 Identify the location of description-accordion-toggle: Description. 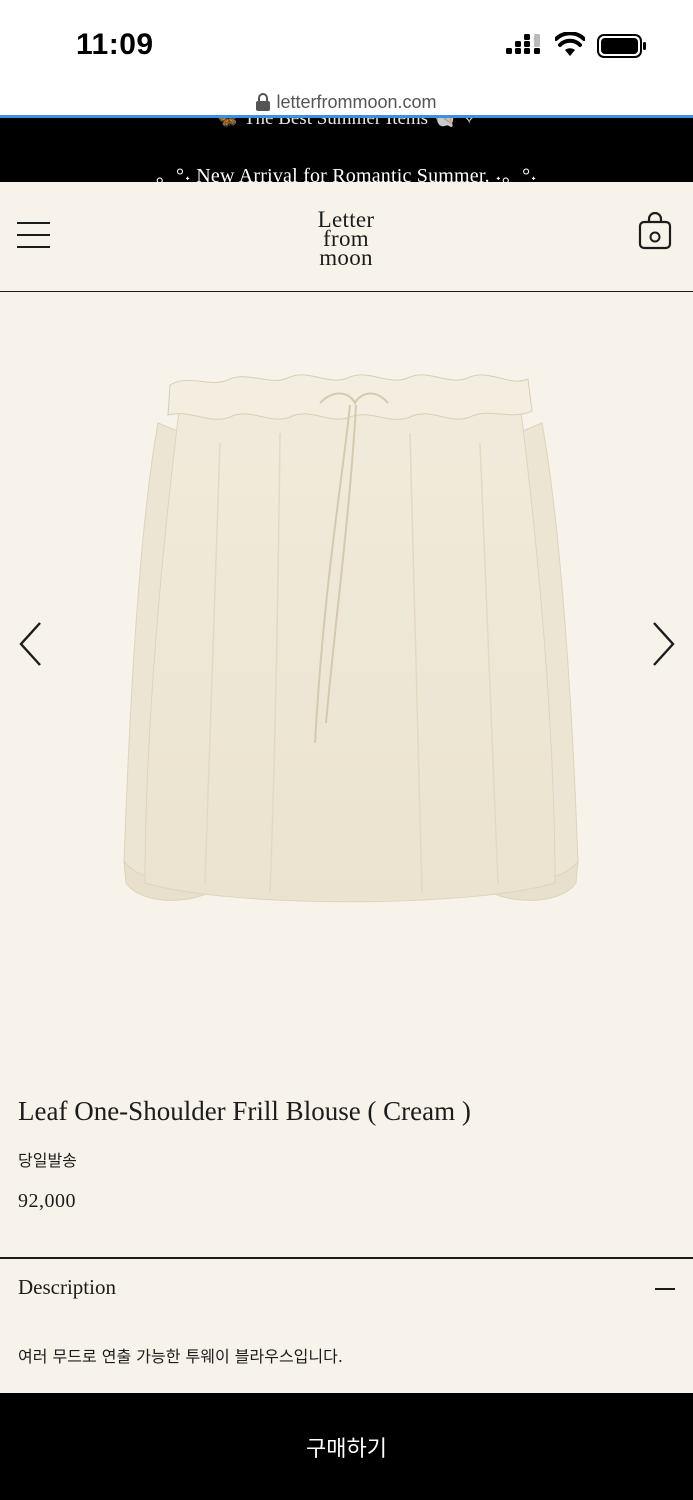
(346, 1289).